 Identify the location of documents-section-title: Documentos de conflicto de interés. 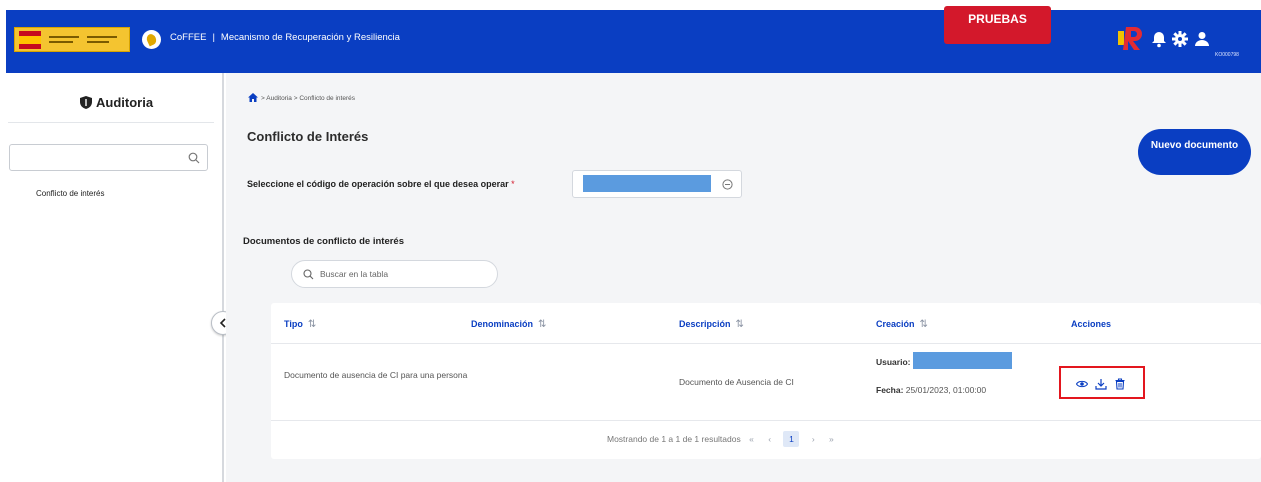
(323, 241).